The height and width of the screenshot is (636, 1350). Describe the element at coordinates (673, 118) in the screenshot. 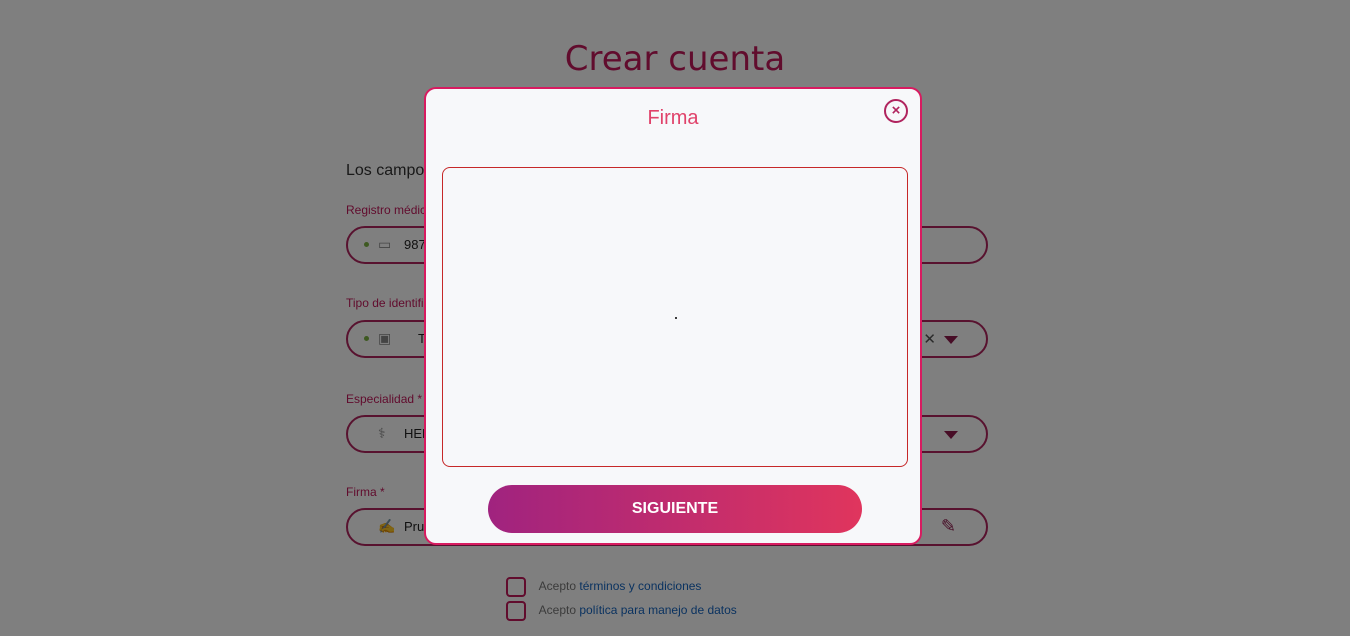

I see `modal-title: Firma` at that location.